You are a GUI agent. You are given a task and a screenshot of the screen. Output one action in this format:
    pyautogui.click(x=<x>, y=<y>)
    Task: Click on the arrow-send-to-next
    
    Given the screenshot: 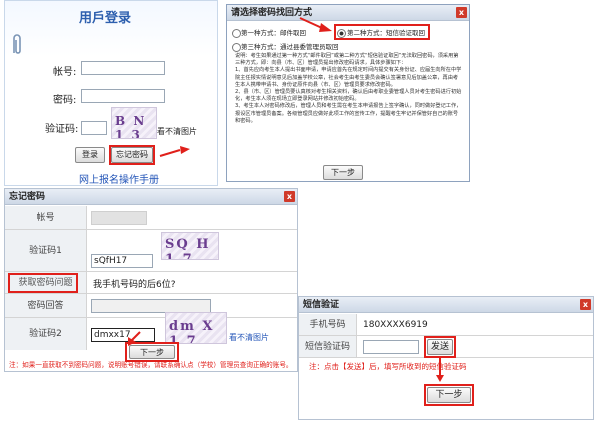 What is the action you would take?
    pyautogui.click(x=440, y=370)
    